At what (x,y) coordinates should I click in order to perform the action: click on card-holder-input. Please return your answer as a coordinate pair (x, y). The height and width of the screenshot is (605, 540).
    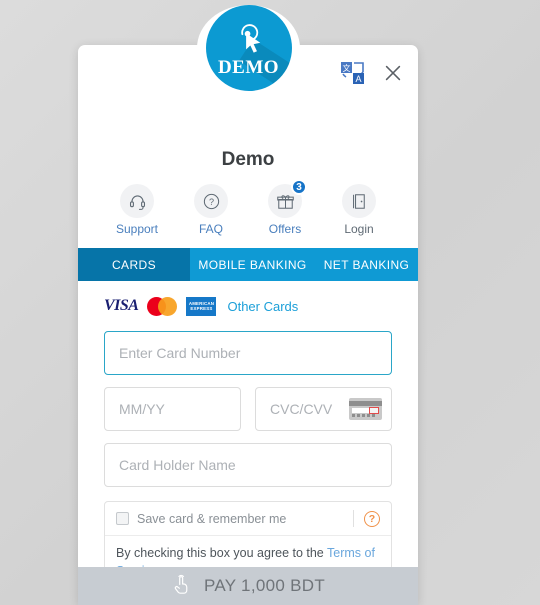
    Looking at the image, I should click on (248, 465).